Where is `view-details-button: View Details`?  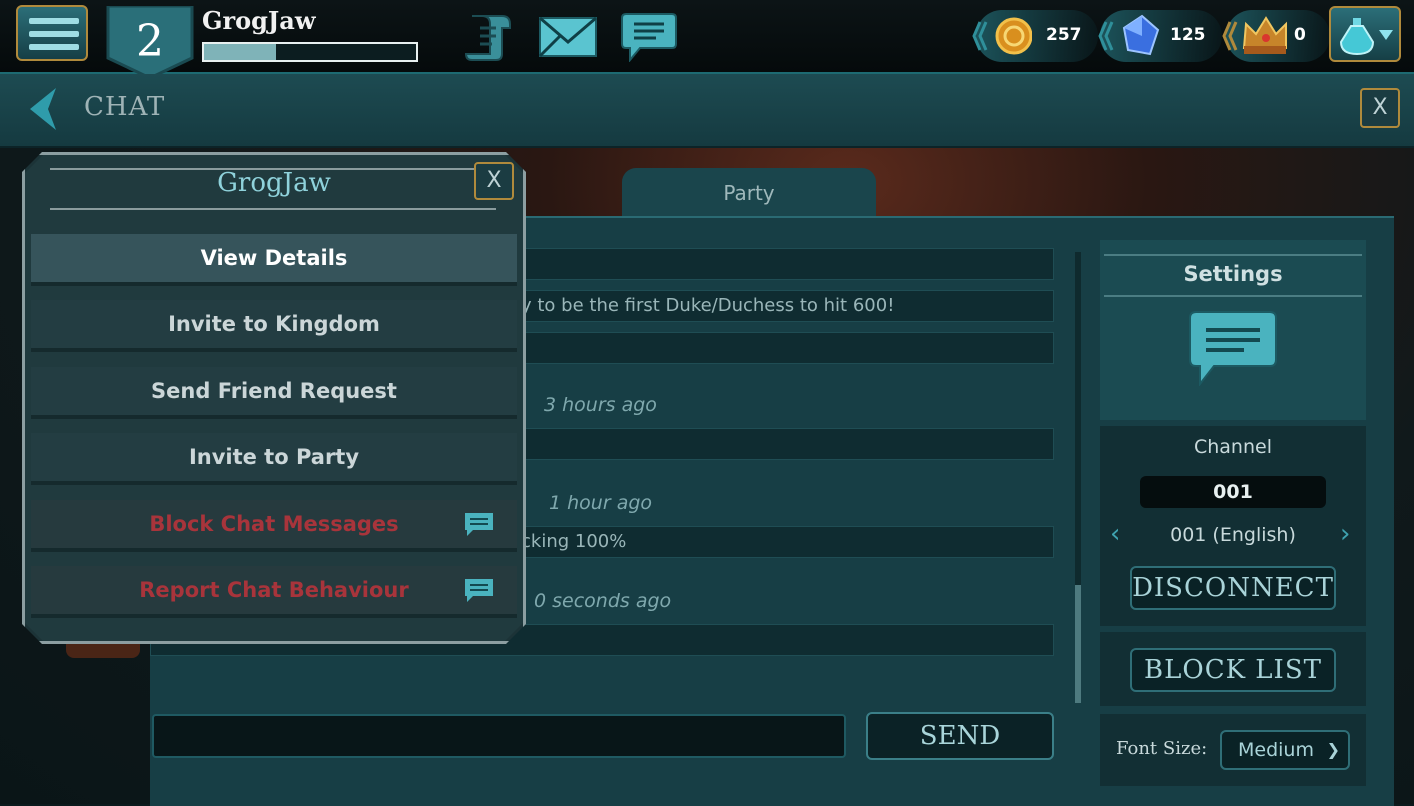
view-details-button: View Details is located at coordinates (274, 260).